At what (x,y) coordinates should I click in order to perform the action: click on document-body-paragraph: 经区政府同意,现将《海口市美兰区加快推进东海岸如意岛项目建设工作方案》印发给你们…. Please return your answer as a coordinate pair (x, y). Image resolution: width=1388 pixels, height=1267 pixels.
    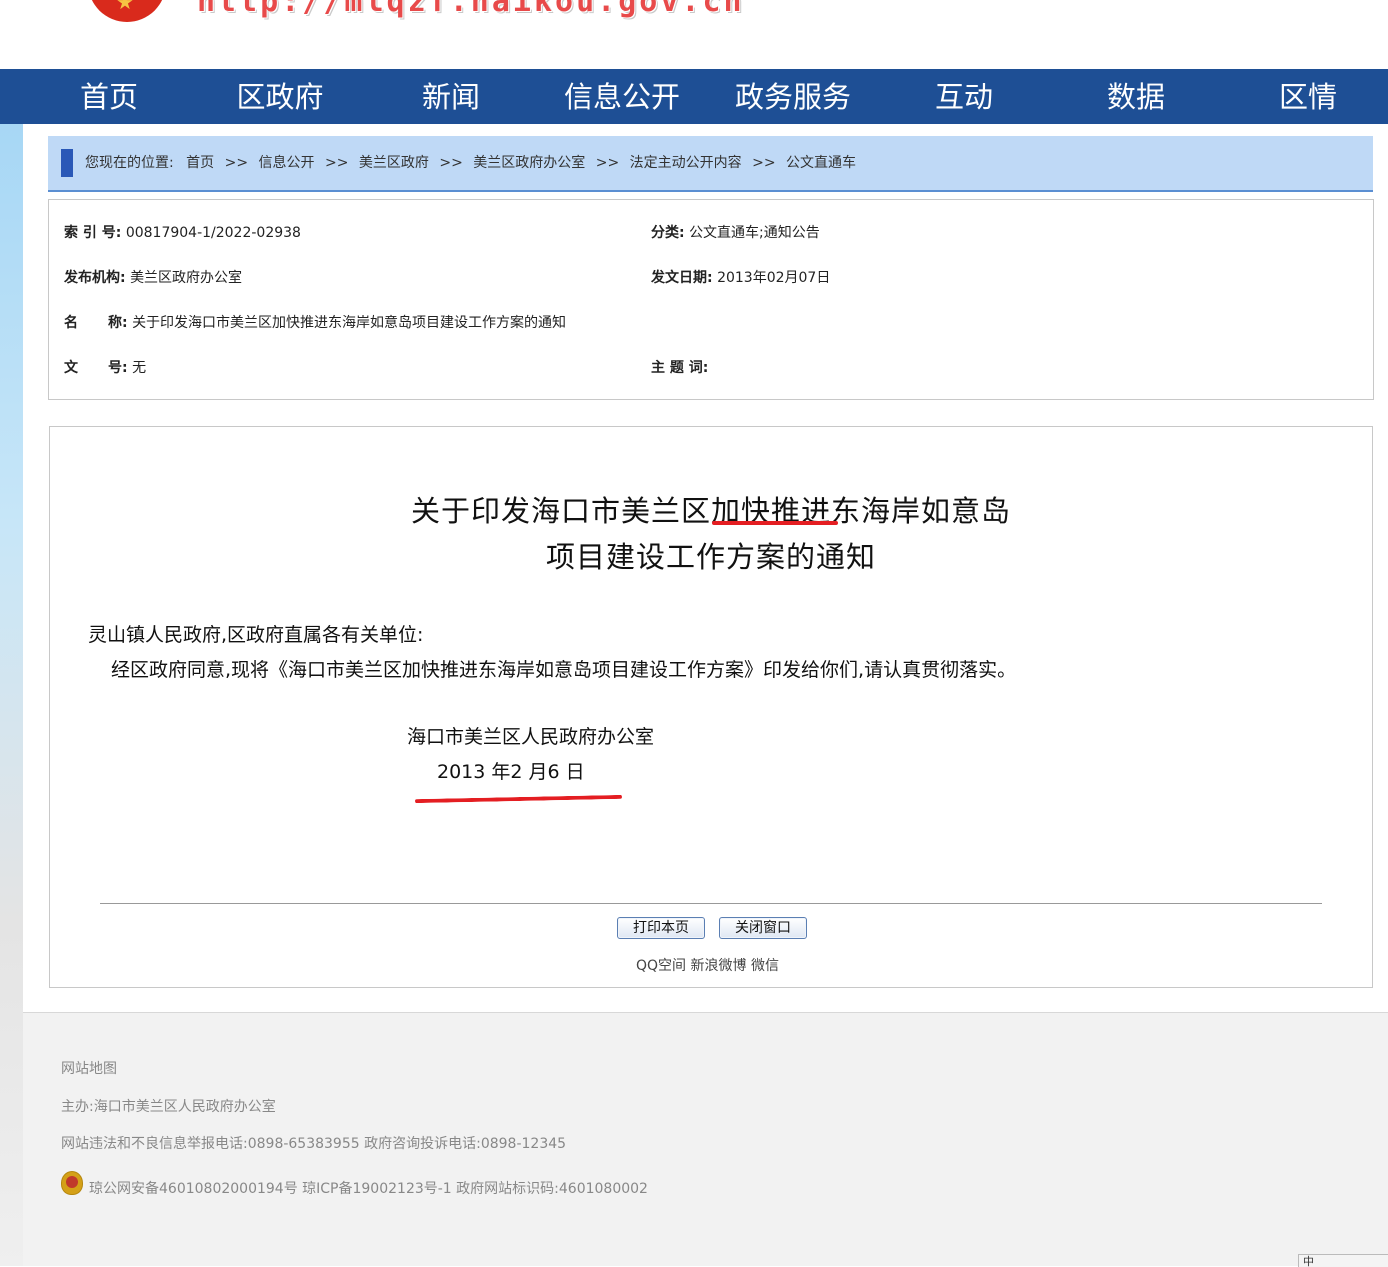
    Looking at the image, I should click on (564, 670).